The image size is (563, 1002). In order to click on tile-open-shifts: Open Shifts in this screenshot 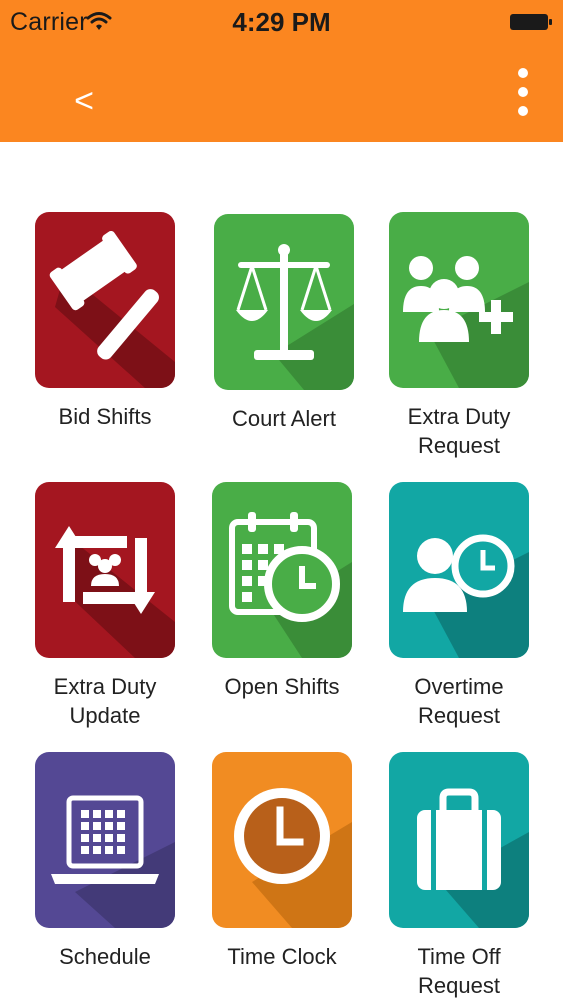, I will do `click(282, 607)`.